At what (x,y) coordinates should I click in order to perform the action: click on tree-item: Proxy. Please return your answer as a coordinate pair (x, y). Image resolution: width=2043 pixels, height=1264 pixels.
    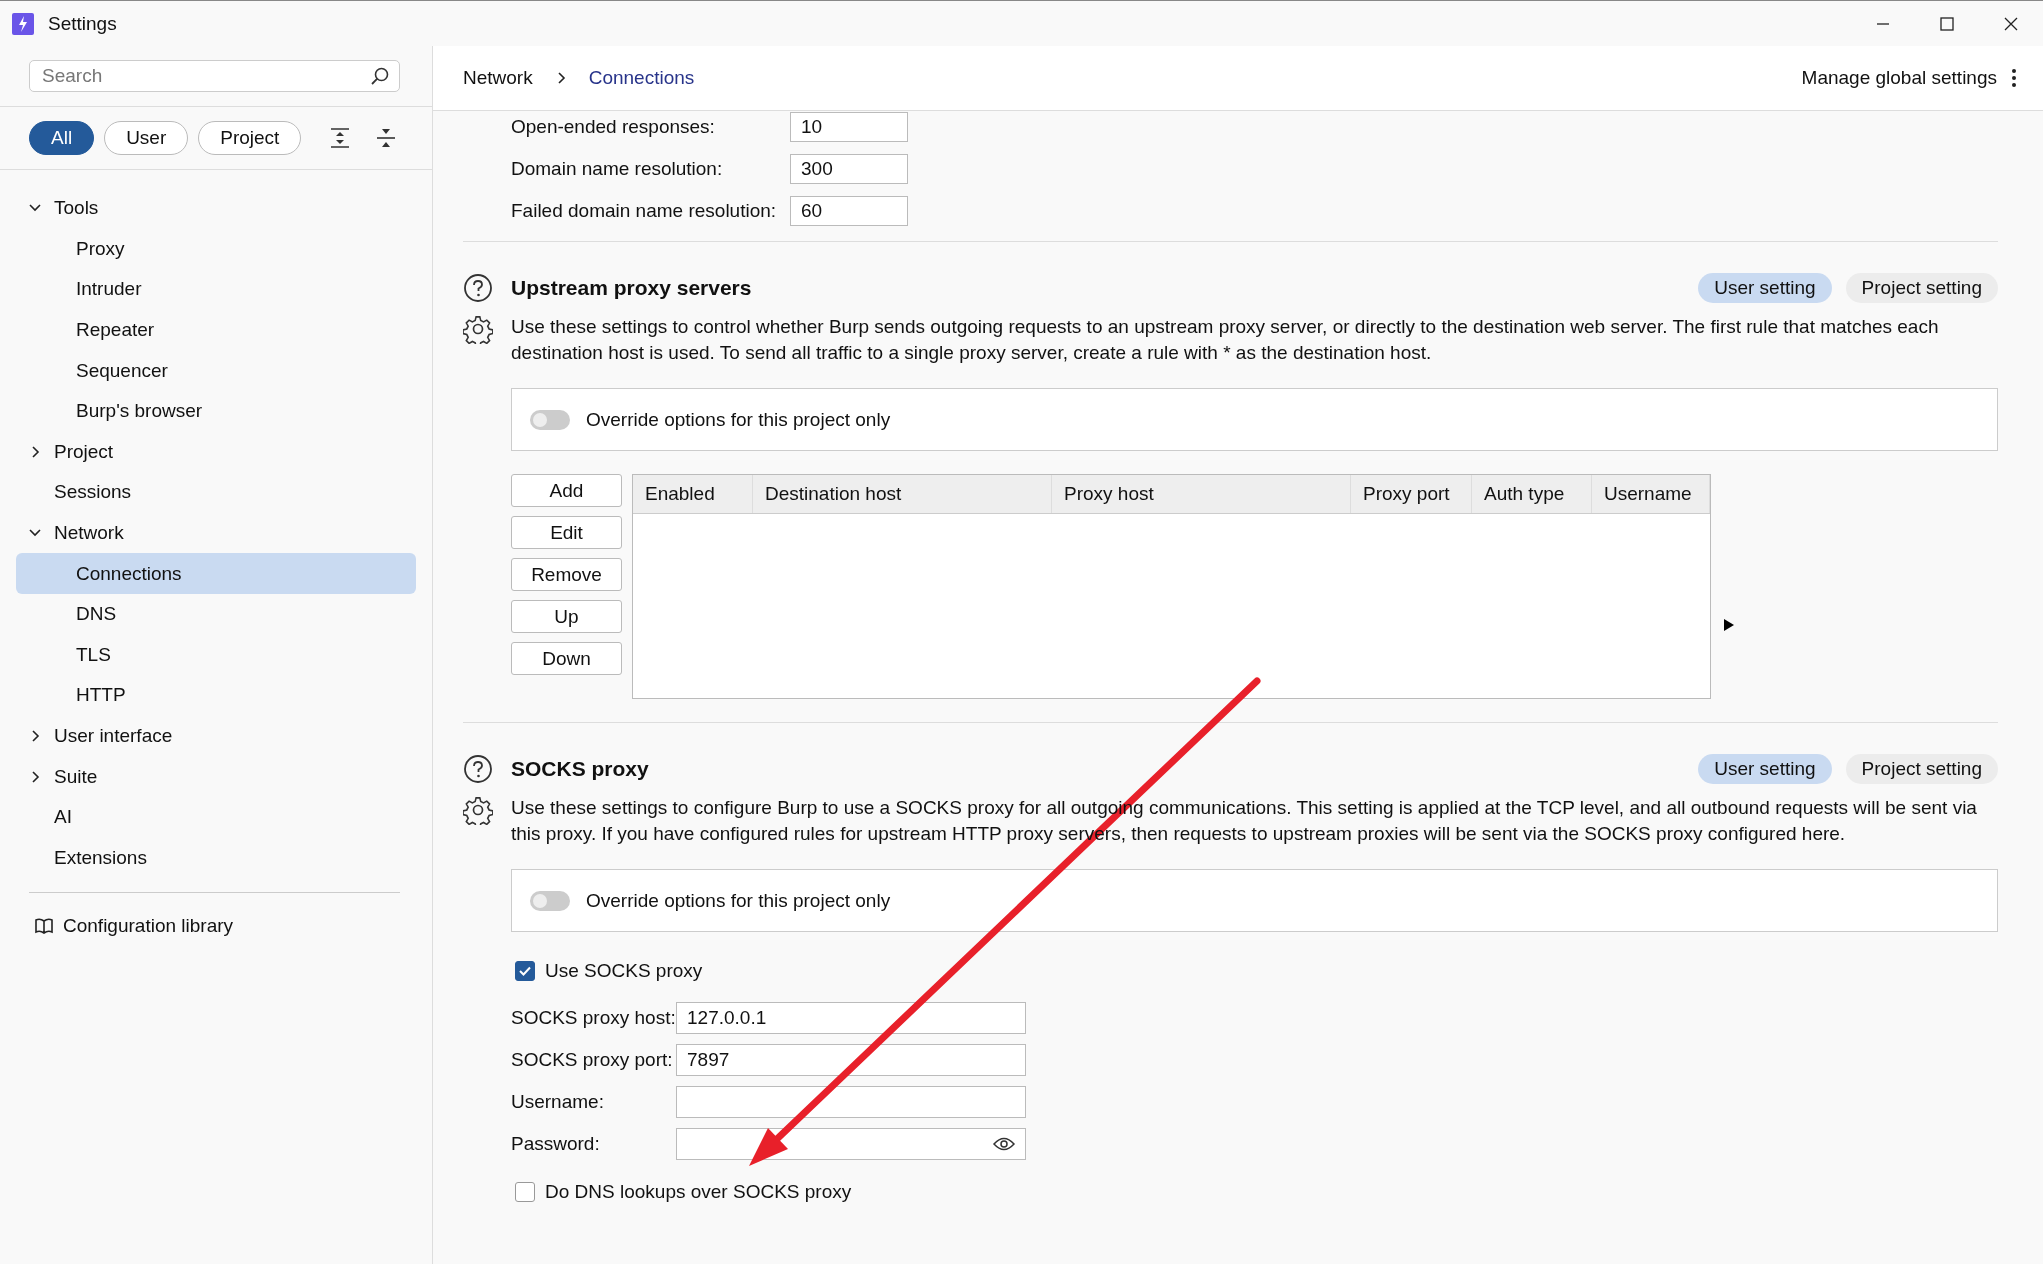
    Looking at the image, I should click on (216, 249).